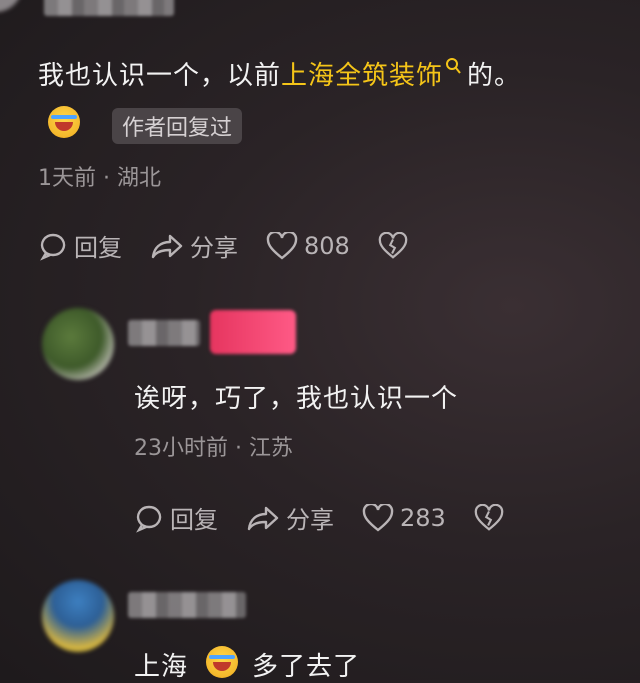 The height and width of the screenshot is (683, 640). I want to click on author-replied-badge: 作者回复过, so click(177, 126).